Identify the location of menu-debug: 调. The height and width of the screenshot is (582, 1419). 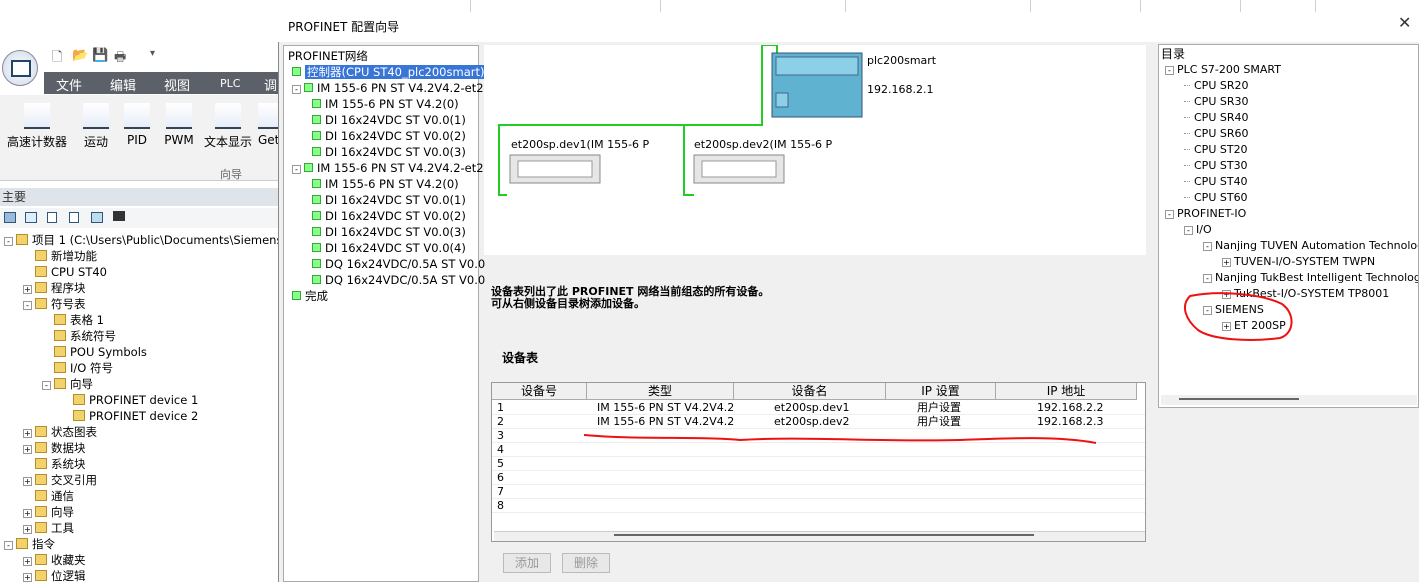
(270, 84).